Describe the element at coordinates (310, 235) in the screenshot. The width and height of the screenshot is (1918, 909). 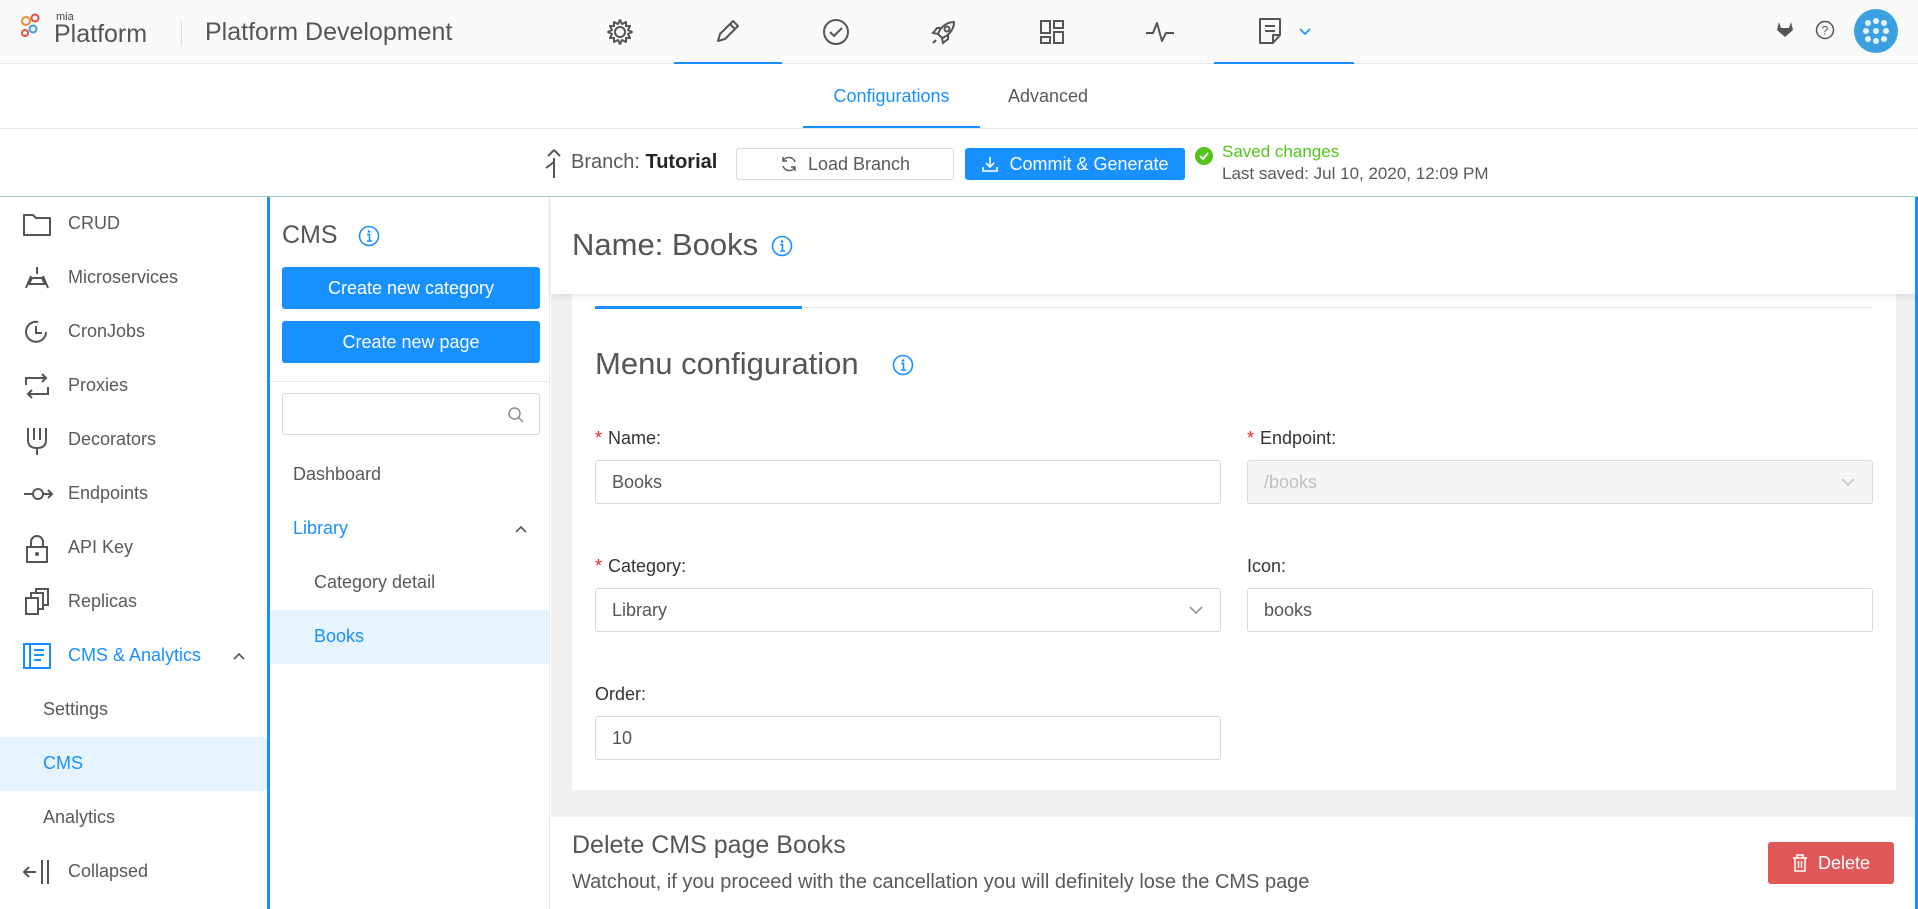
I see `cms-title: CMS` at that location.